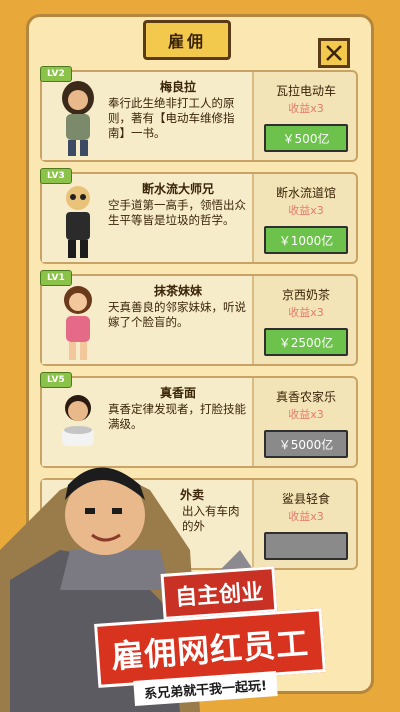  I want to click on page-title: 雇佣, so click(187, 40).